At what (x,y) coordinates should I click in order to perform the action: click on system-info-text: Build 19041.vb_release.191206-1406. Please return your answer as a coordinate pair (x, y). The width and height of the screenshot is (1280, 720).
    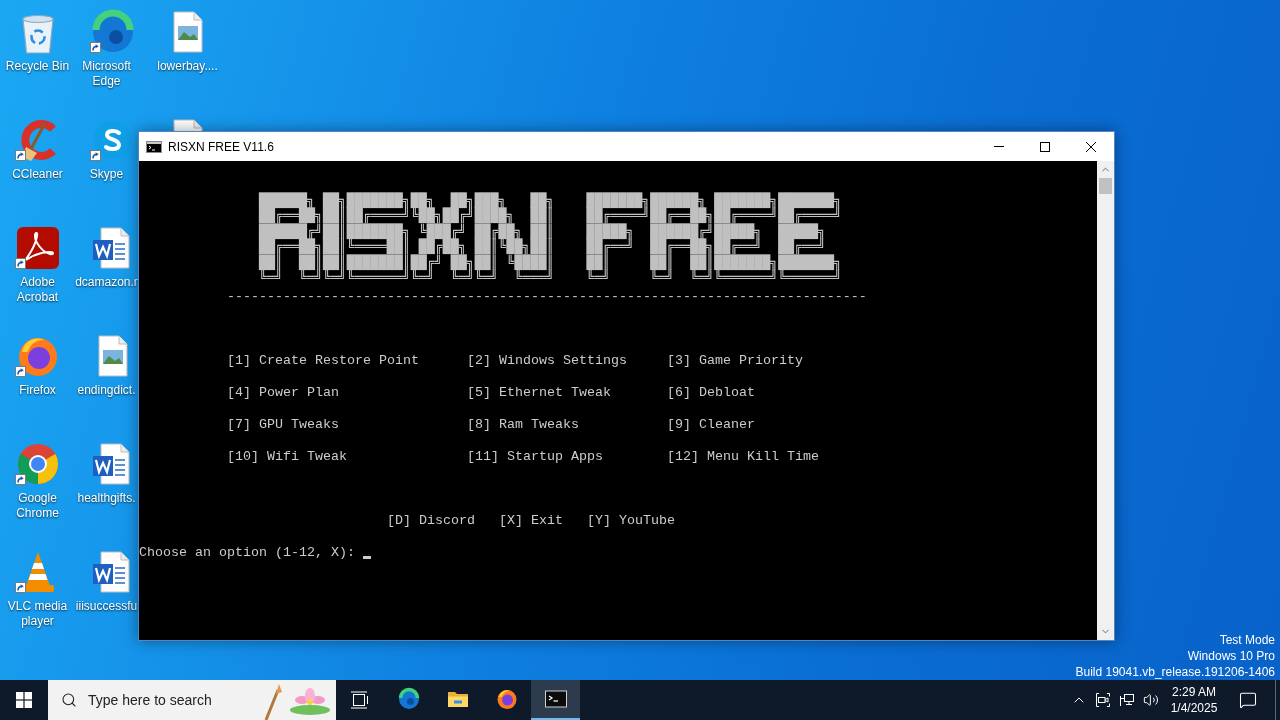
    Looking at the image, I should click on (1175, 672).